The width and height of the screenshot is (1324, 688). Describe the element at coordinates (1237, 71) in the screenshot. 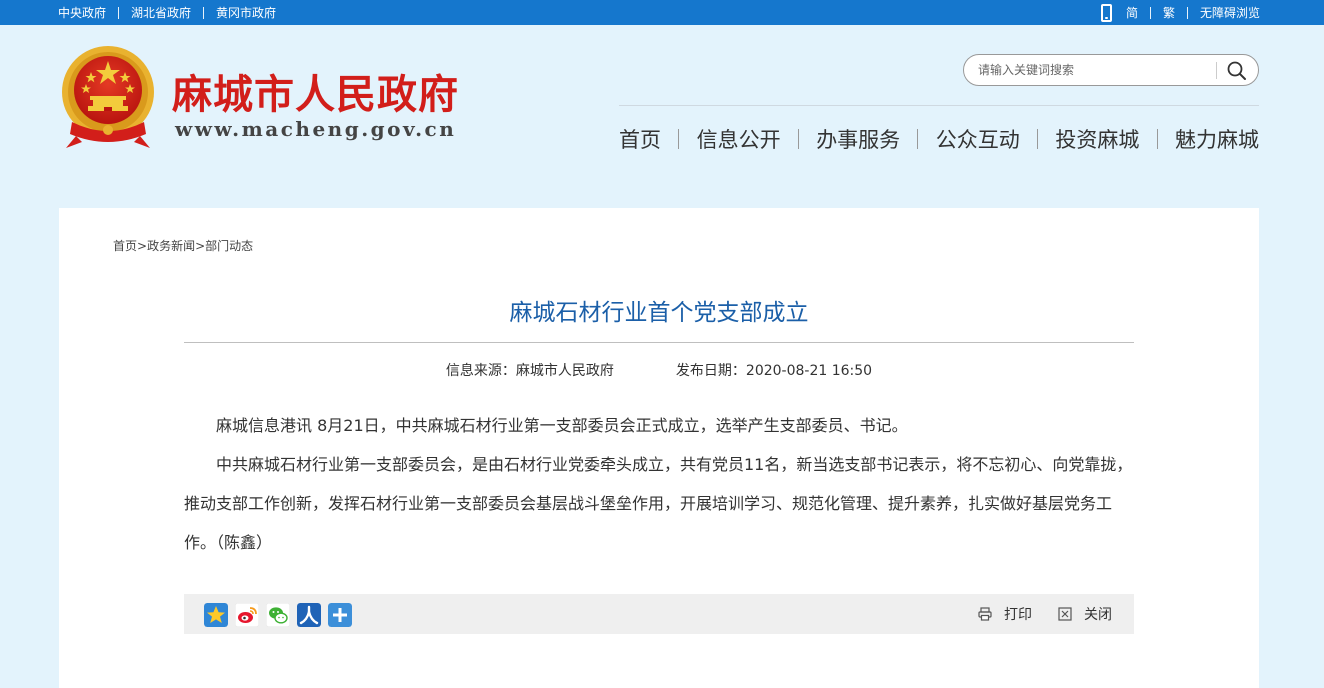

I see `search-icon` at that location.